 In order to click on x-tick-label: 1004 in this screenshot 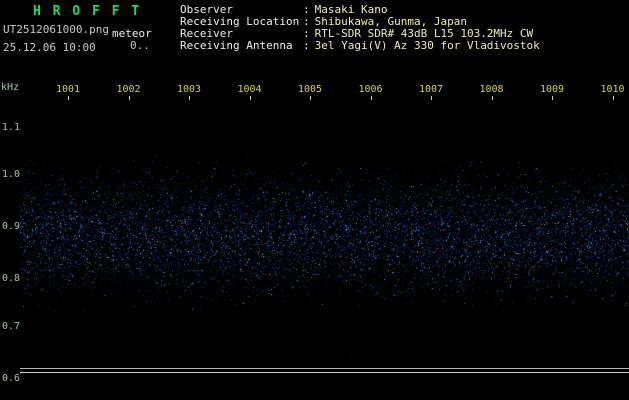, I will do `click(249, 89)`.